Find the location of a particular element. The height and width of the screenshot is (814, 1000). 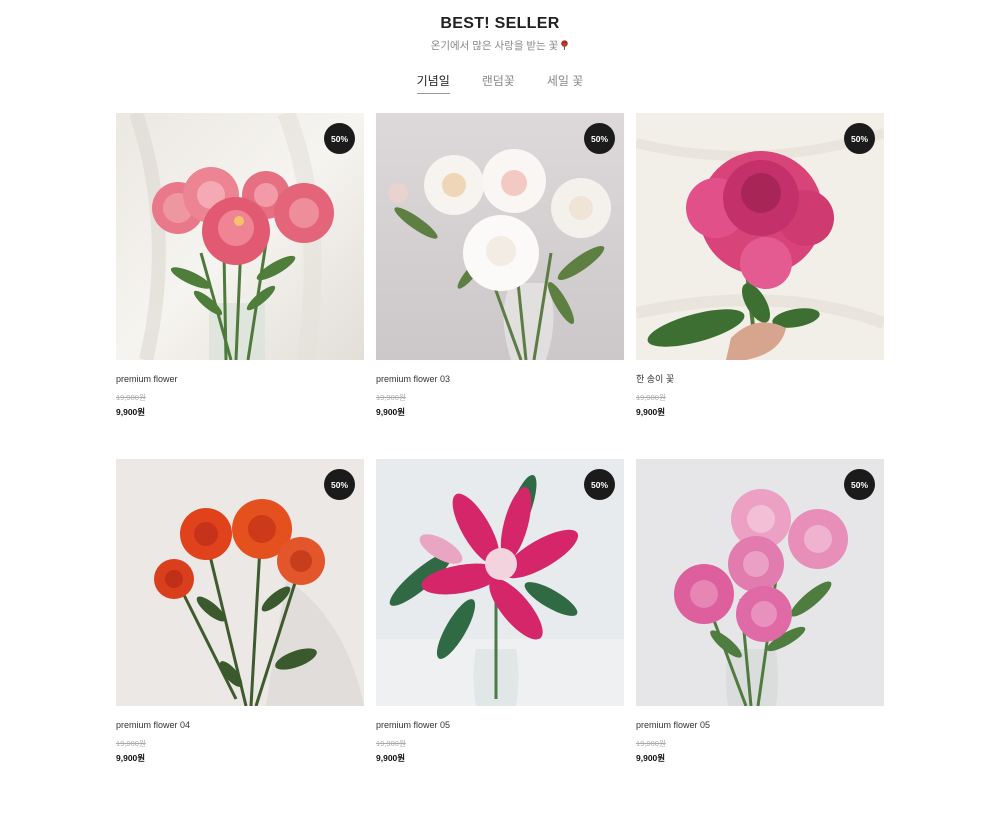

tab-random-flower: 랜덤꽃 is located at coordinates (498, 83).